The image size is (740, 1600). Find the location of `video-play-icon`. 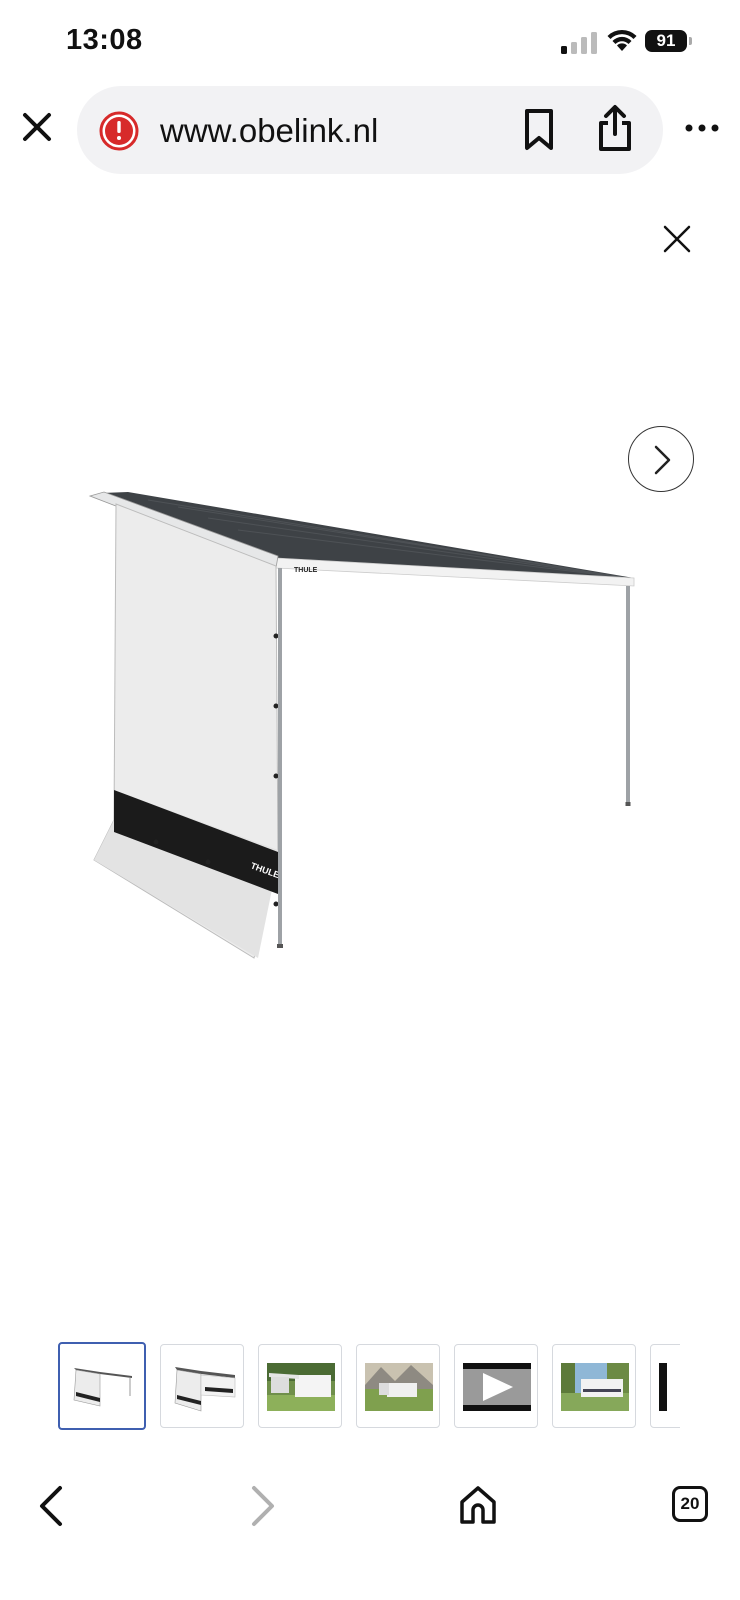

video-play-icon is located at coordinates (497, 1387).